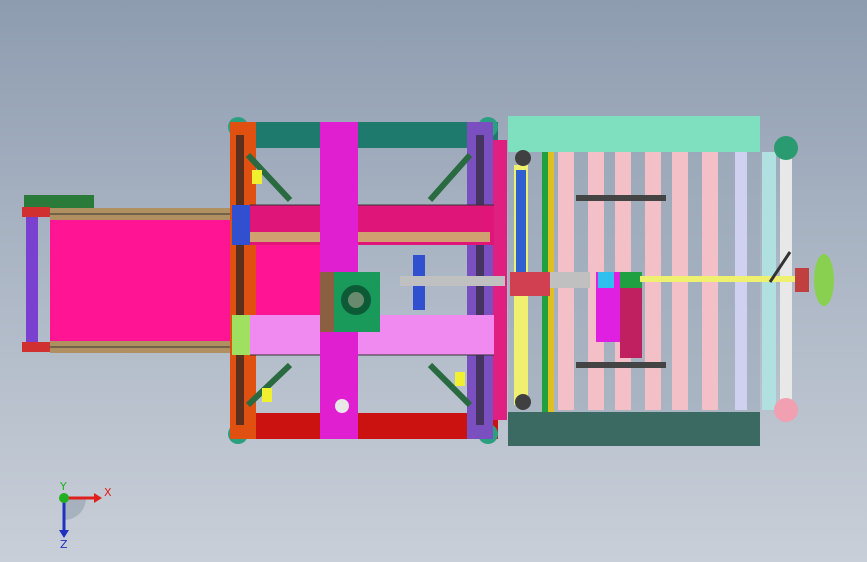  What do you see at coordinates (342, 406) in the screenshot?
I see `column-pin` at bounding box center [342, 406].